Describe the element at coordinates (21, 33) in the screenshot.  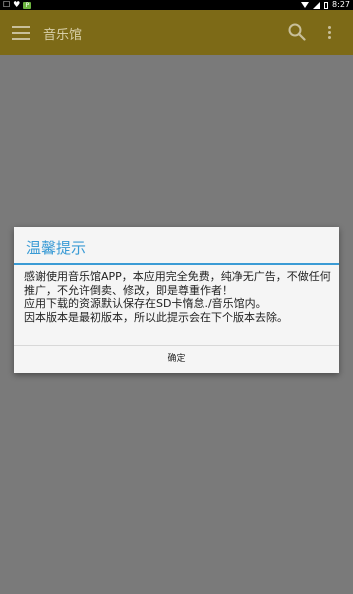
I see `hamburger-menu-icon` at that location.